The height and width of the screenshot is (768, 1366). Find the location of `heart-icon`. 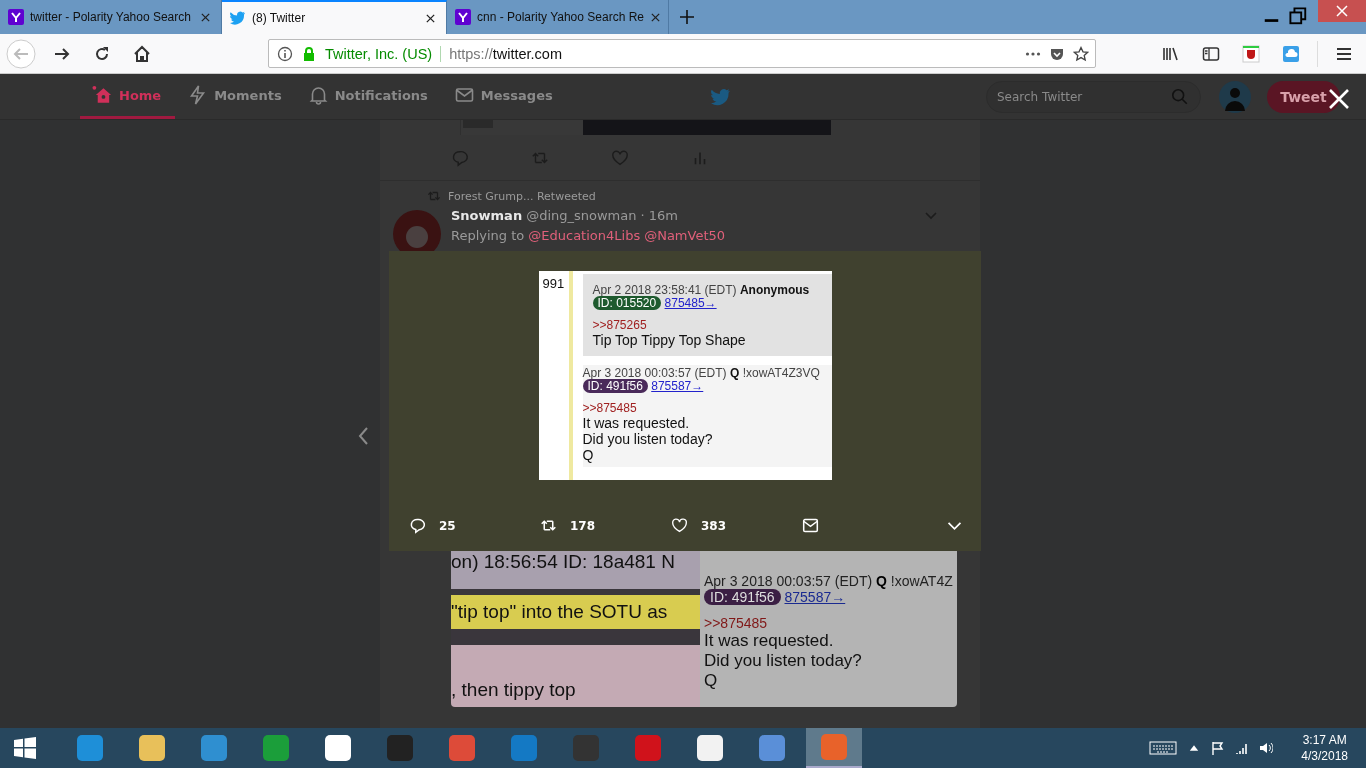

heart-icon is located at coordinates (679, 525).